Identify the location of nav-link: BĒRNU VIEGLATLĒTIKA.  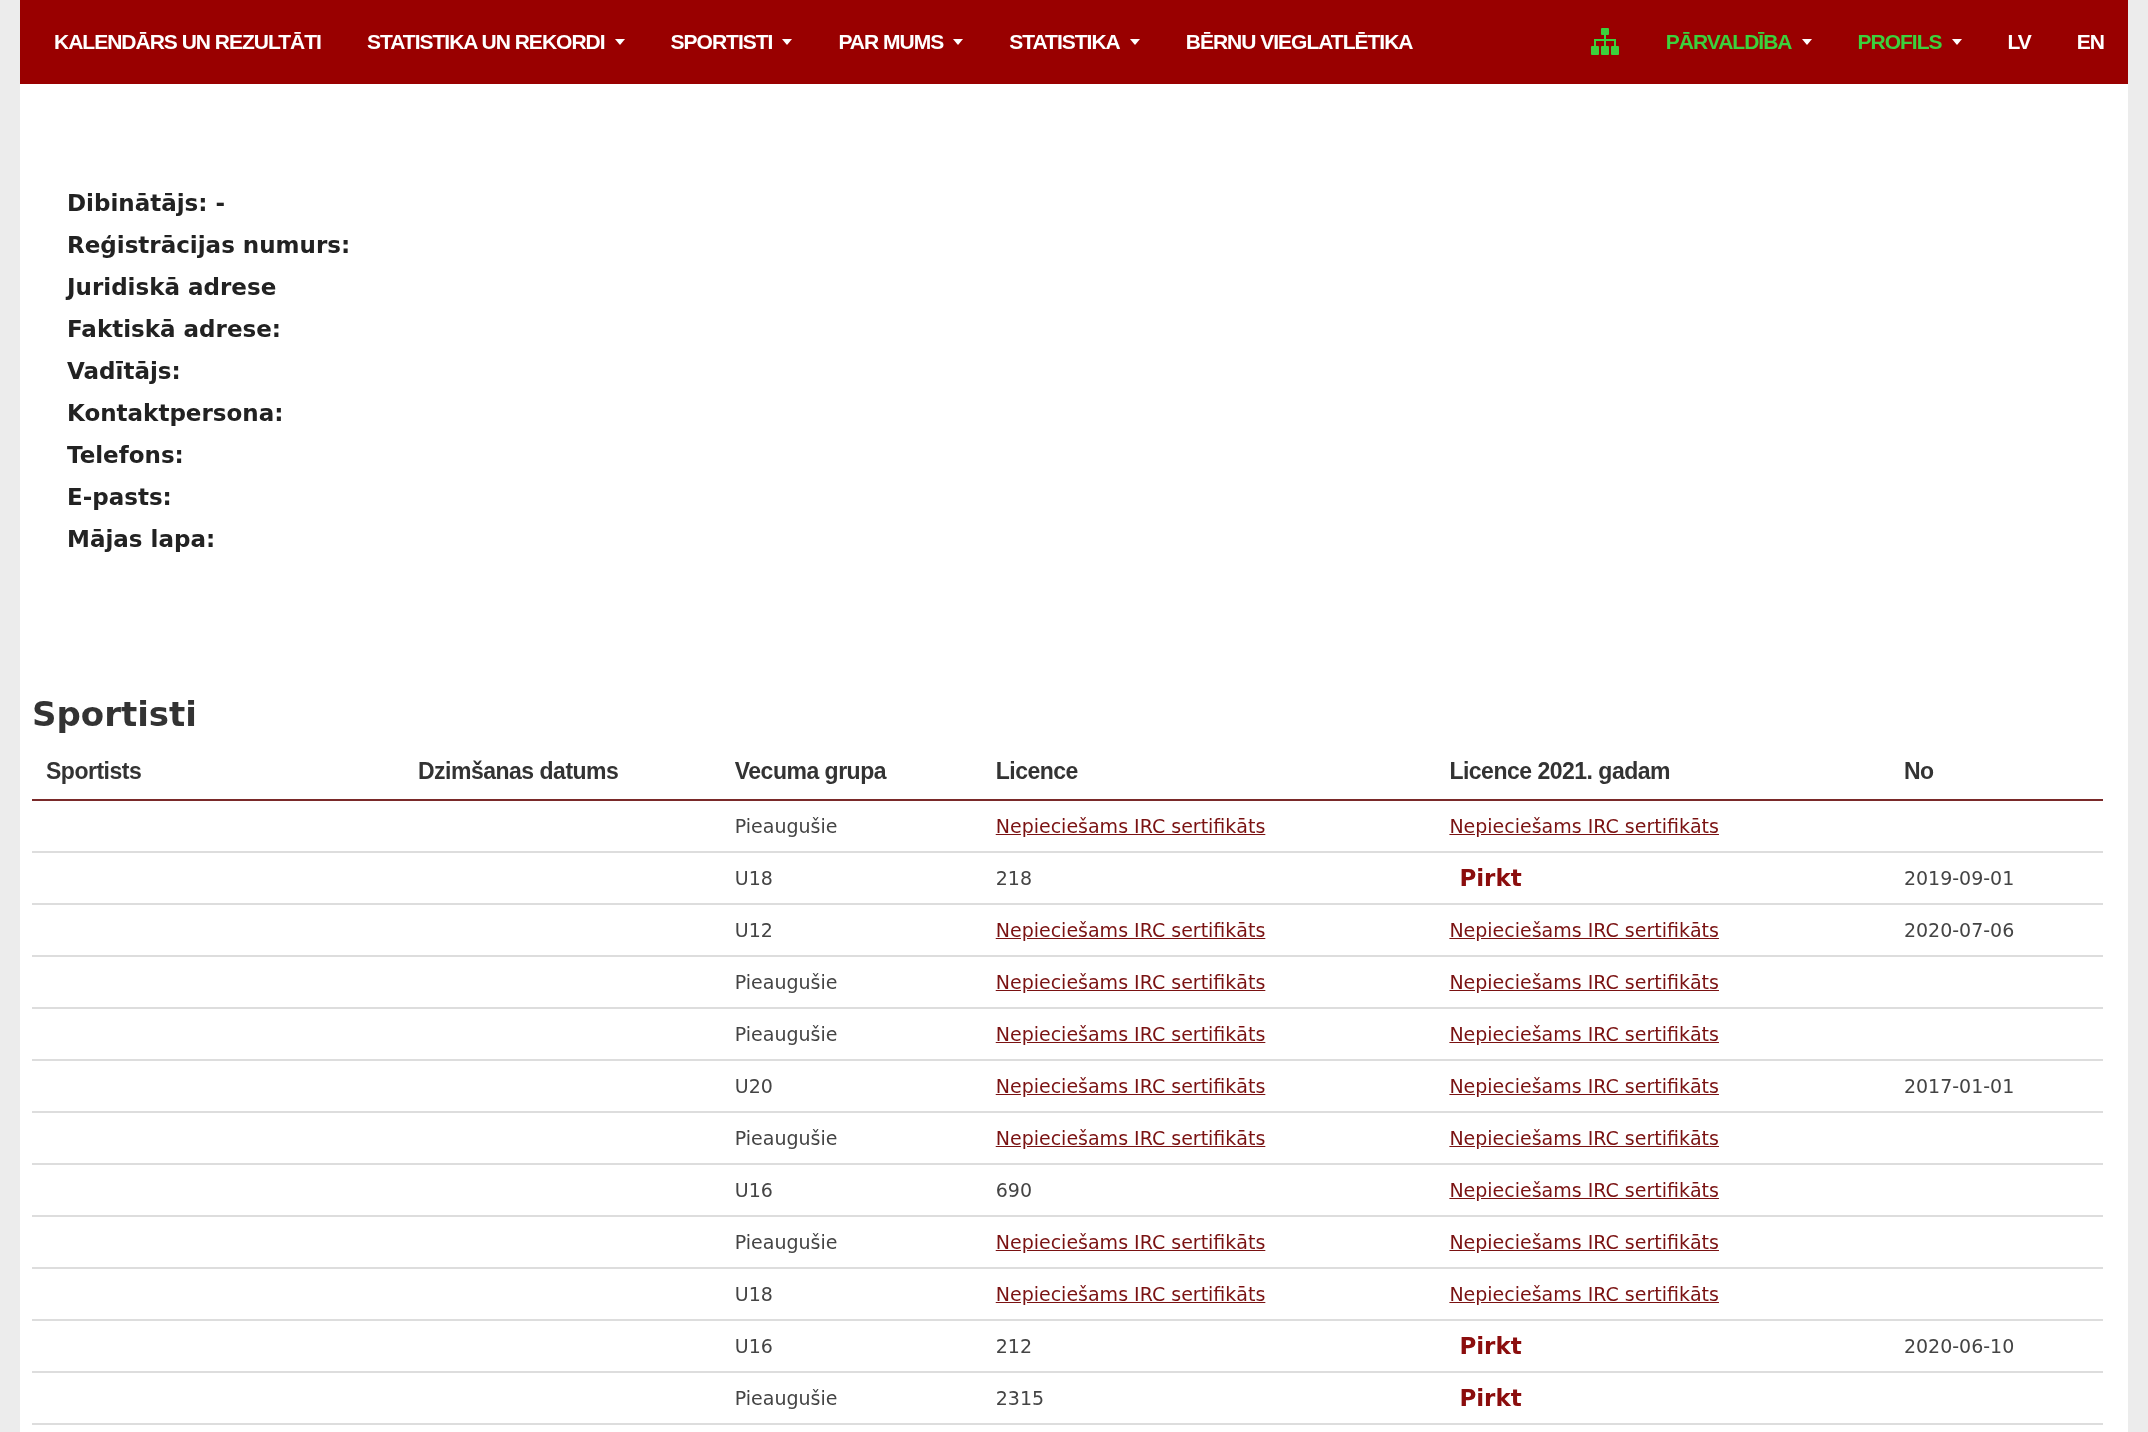
(1299, 42).